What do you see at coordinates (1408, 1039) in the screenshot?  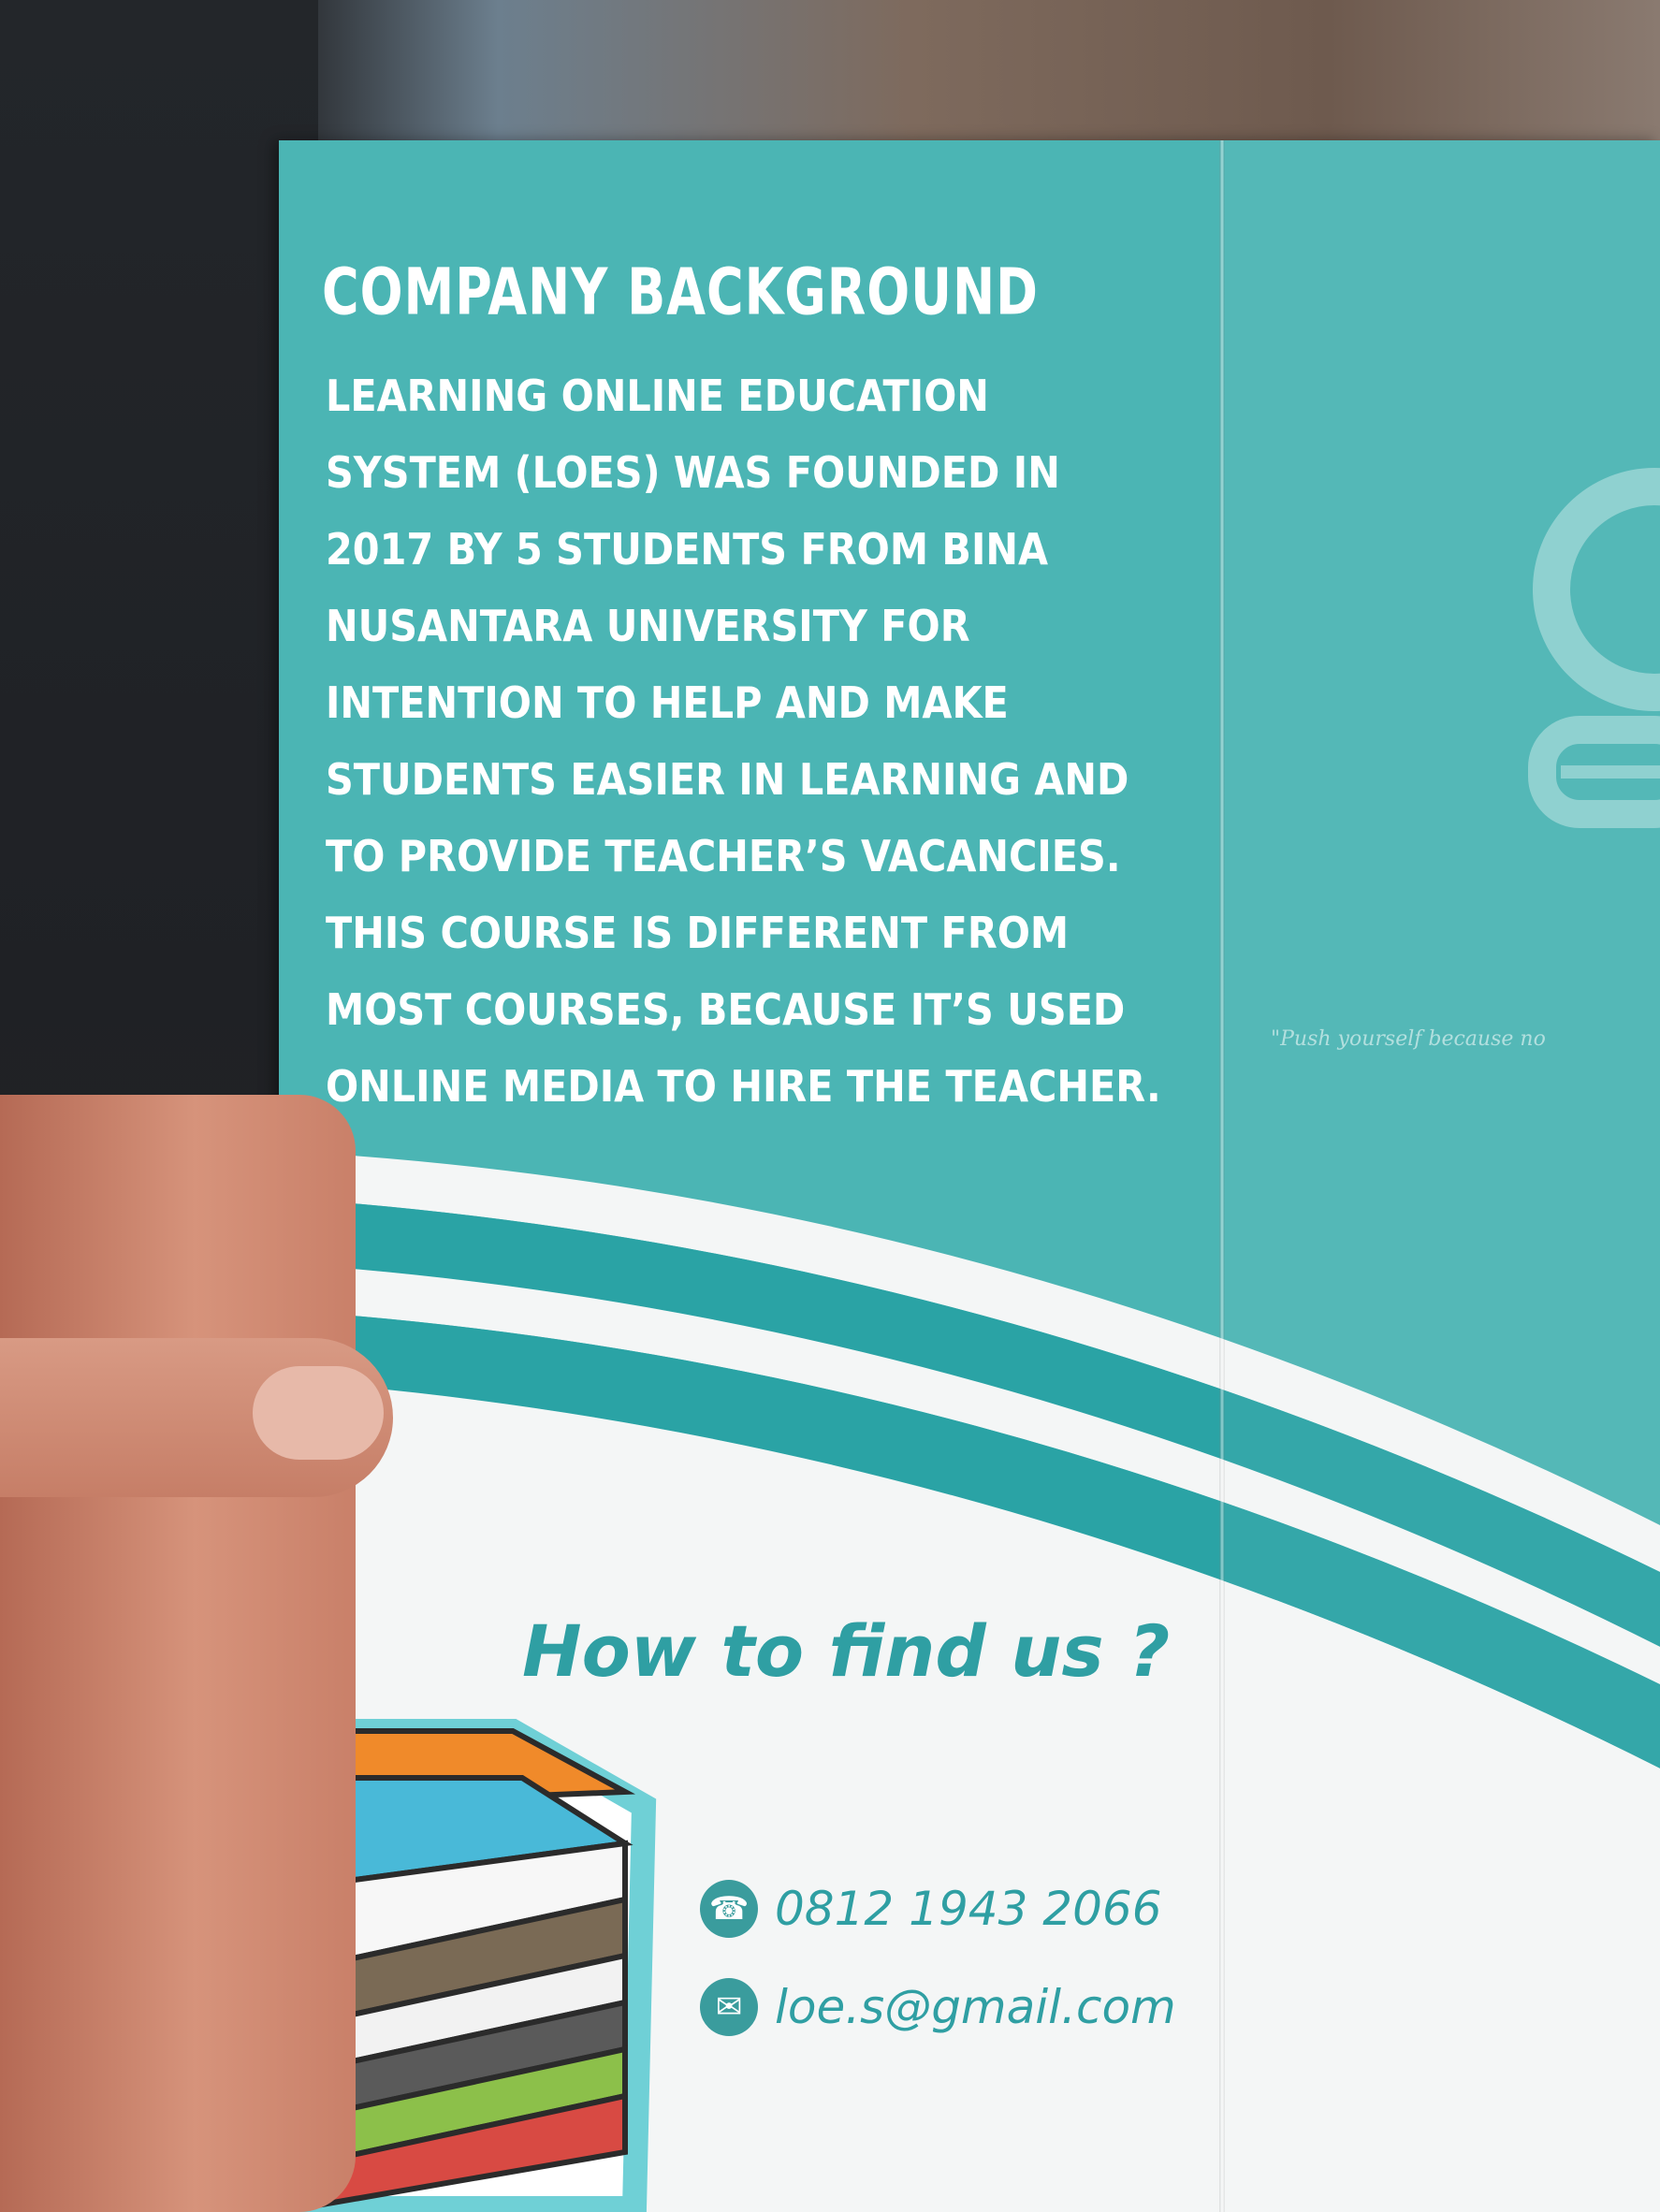 I see `quote-text: "Push yourself because no` at bounding box center [1408, 1039].